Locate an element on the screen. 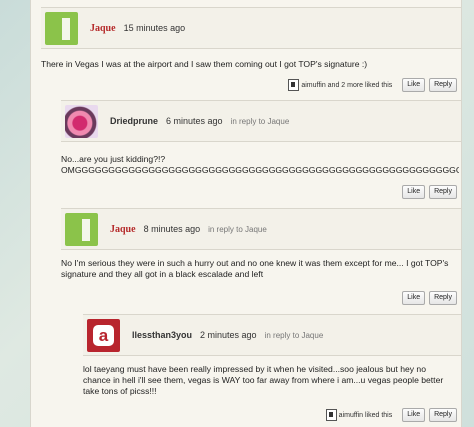 The image size is (474, 427). comment-header: Jaque 8 minutes ago in reply to Jaque is located at coordinates (261, 229).